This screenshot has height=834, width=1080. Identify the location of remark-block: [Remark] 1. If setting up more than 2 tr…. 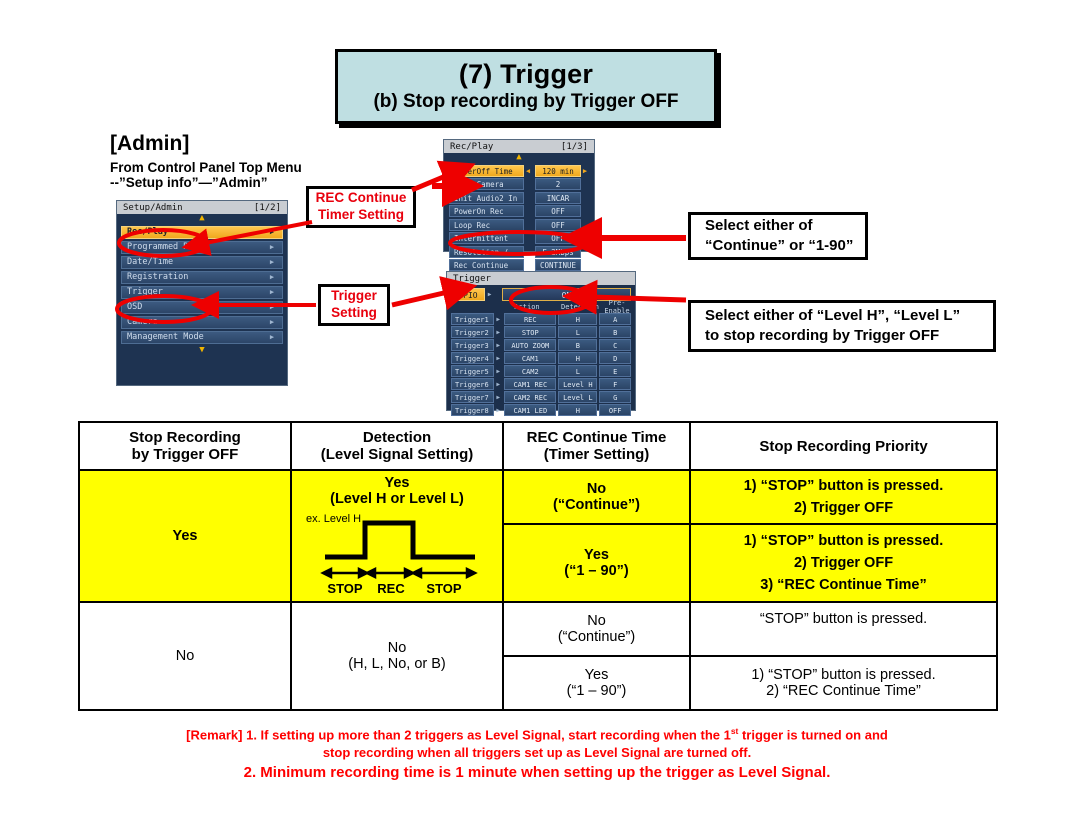
(537, 755).